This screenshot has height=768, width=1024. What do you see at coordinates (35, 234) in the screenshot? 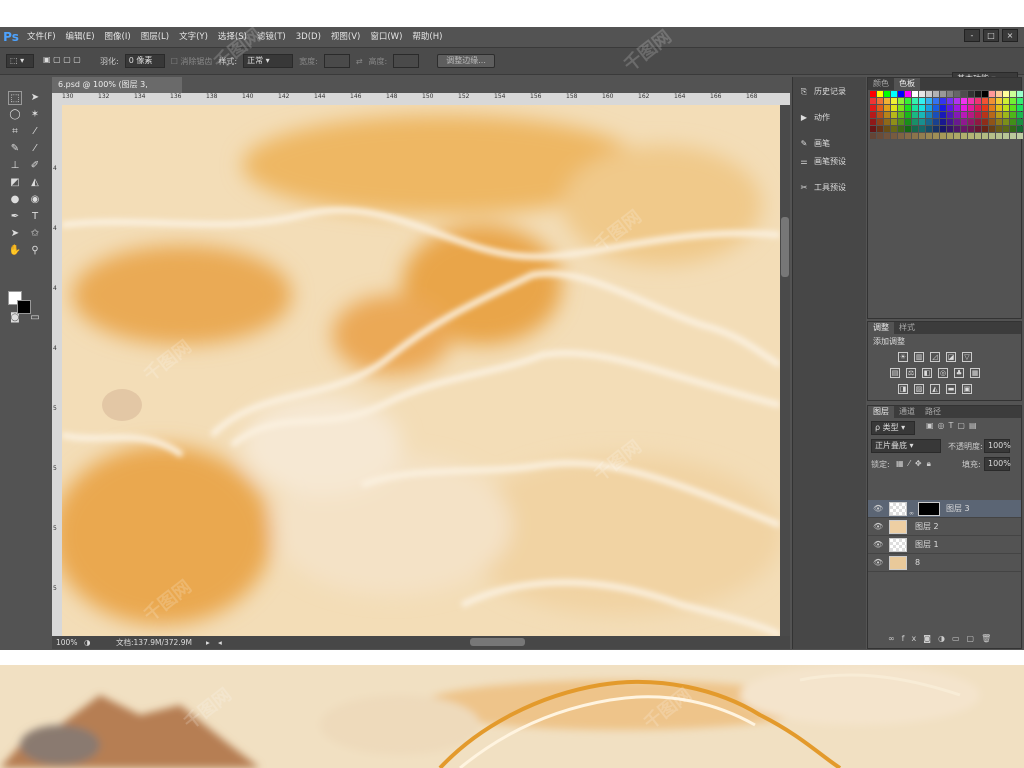
I see `shape-tool-icon: ✩` at bounding box center [35, 234].